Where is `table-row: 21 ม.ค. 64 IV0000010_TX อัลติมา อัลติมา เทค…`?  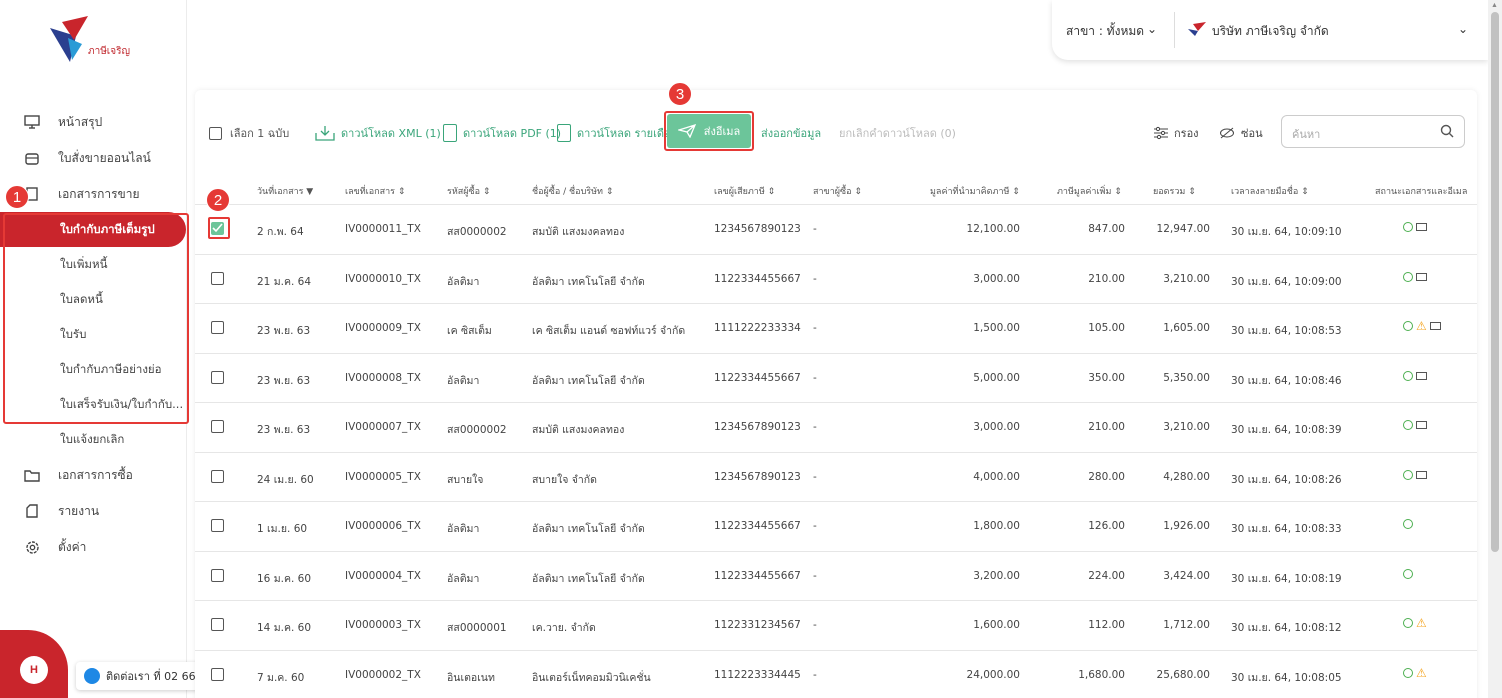 table-row: 21 ม.ค. 64 IV0000010_TX อัลติมา อัลติมา เทค… is located at coordinates (836, 278).